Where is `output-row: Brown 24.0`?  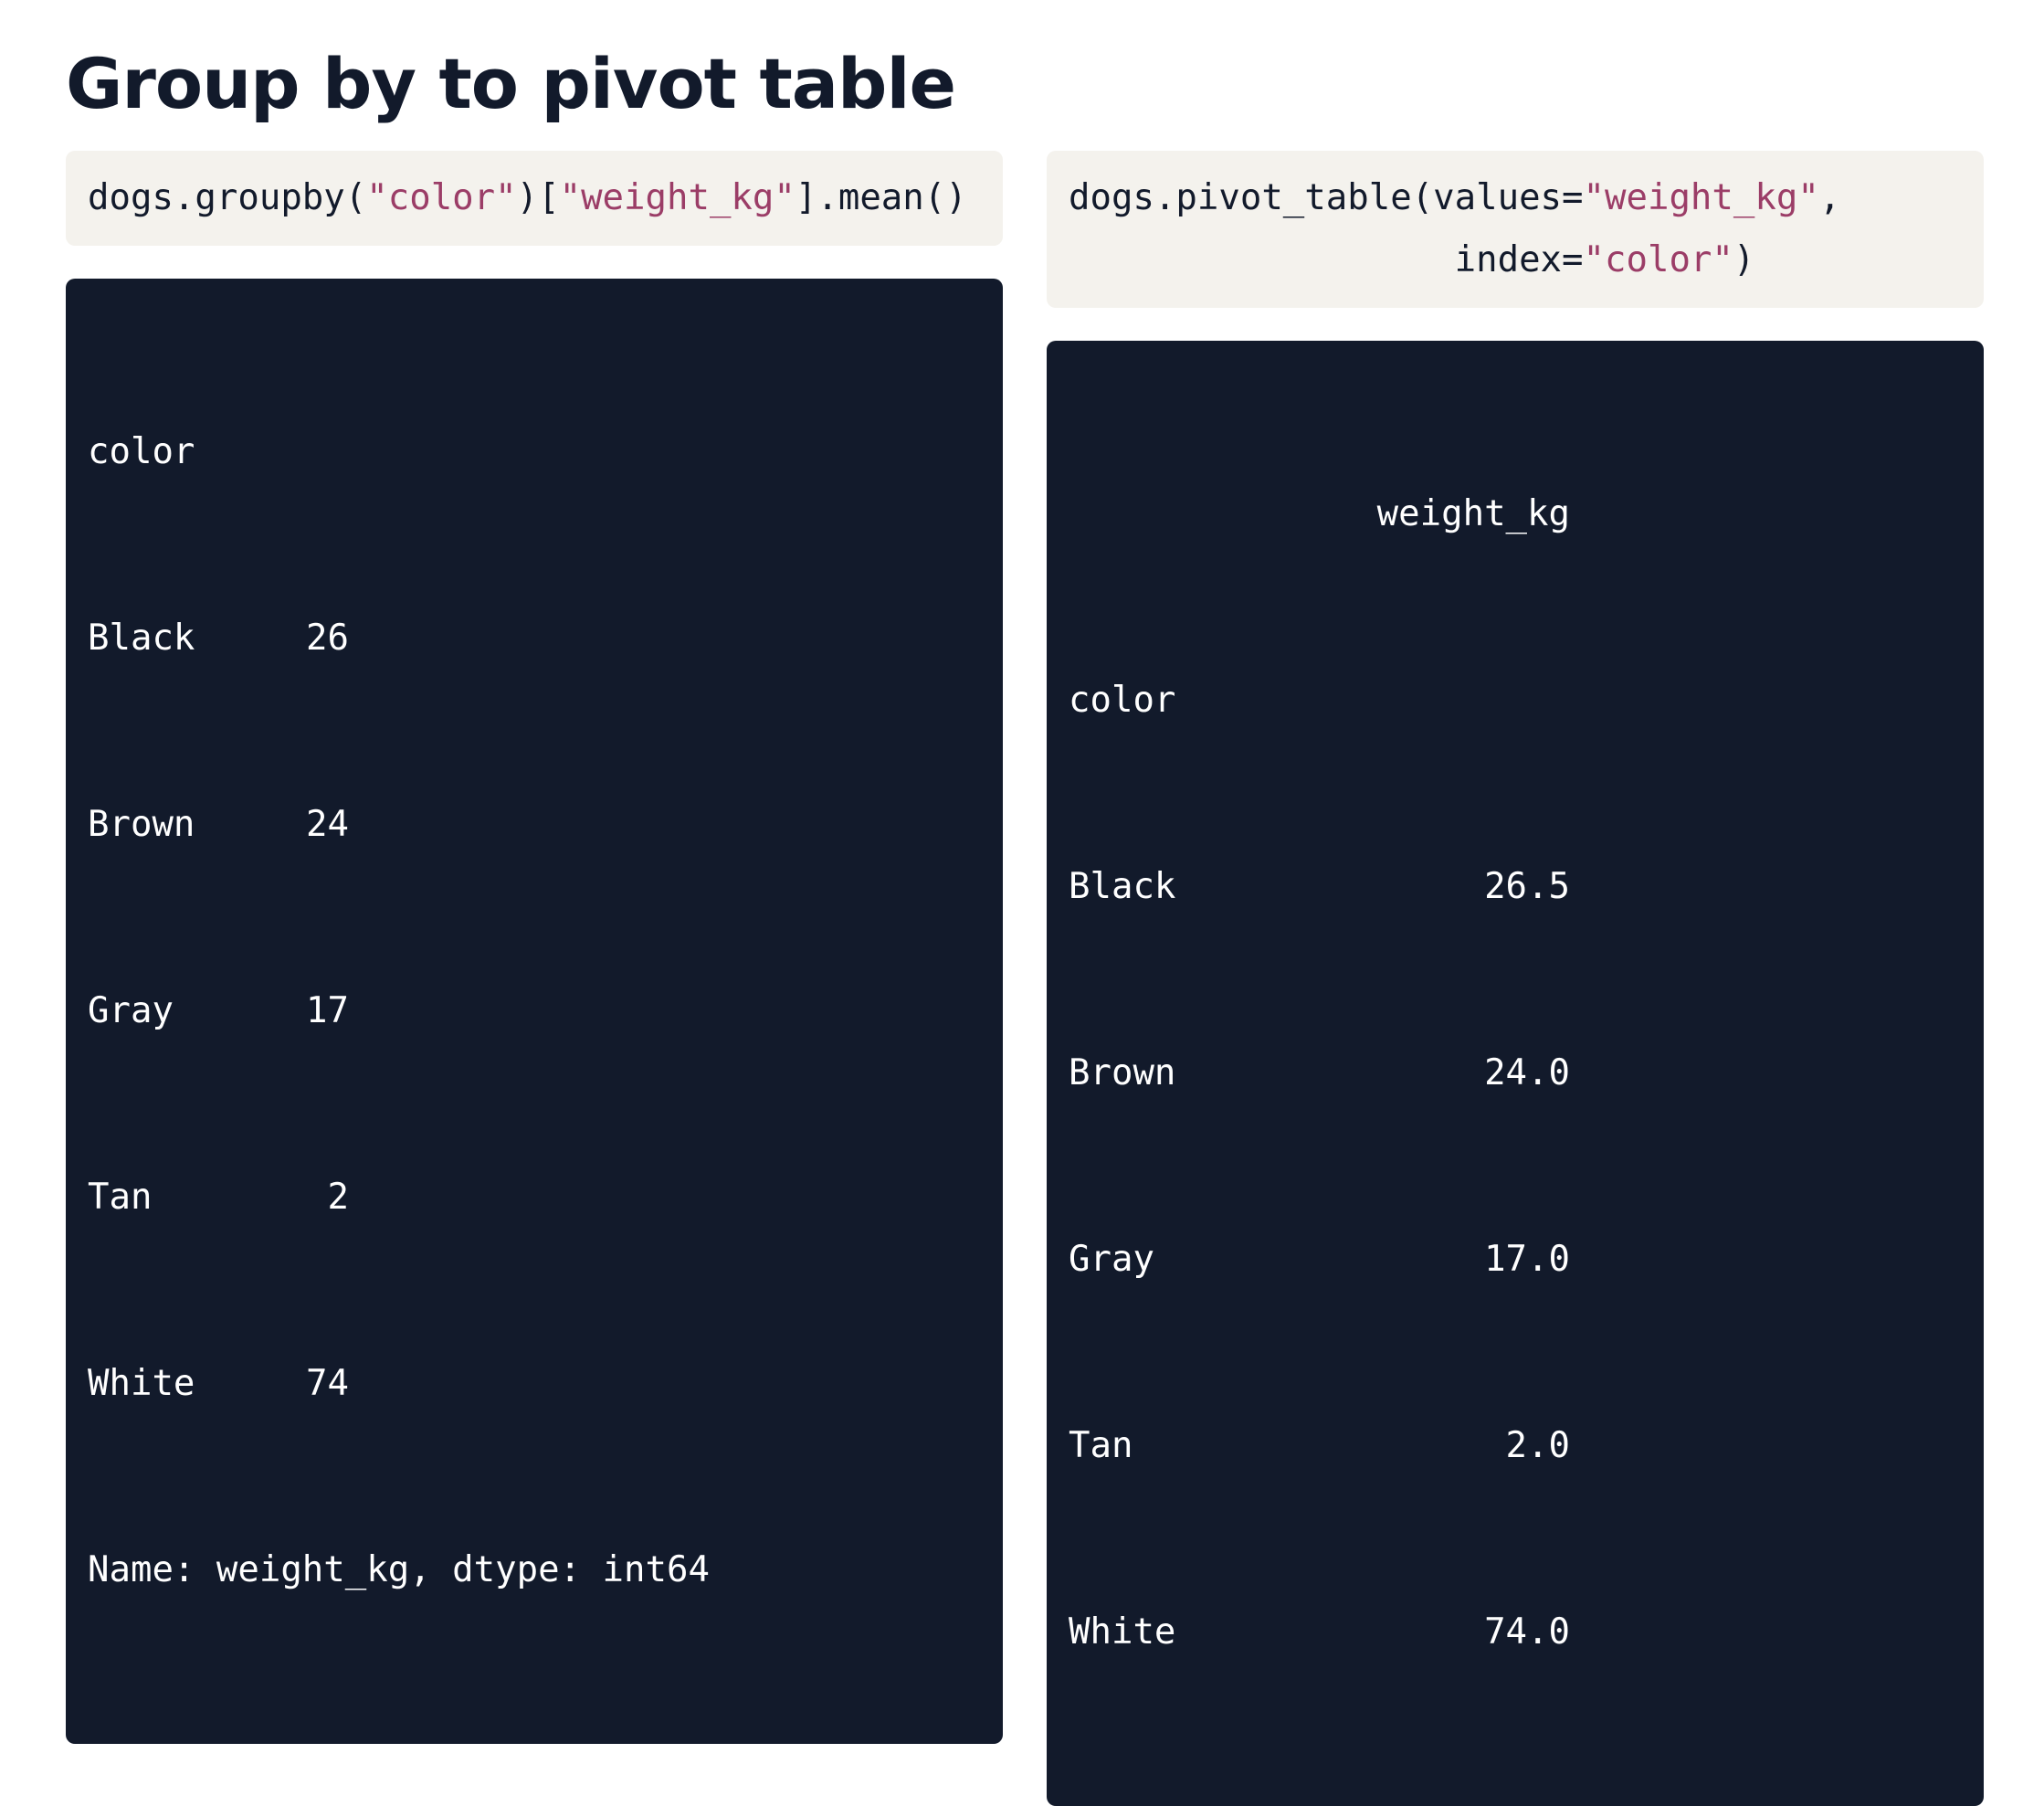 output-row: Brown 24.0 is located at coordinates (1515, 1073).